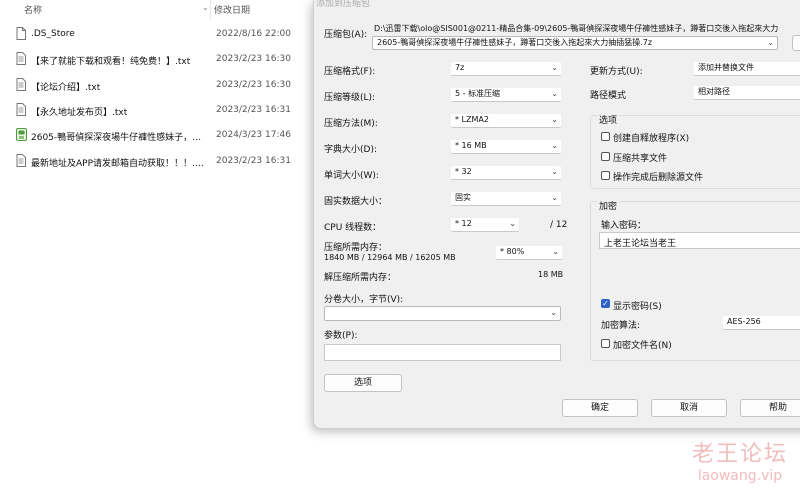  I want to click on blank-file-icon, so click(21, 33).